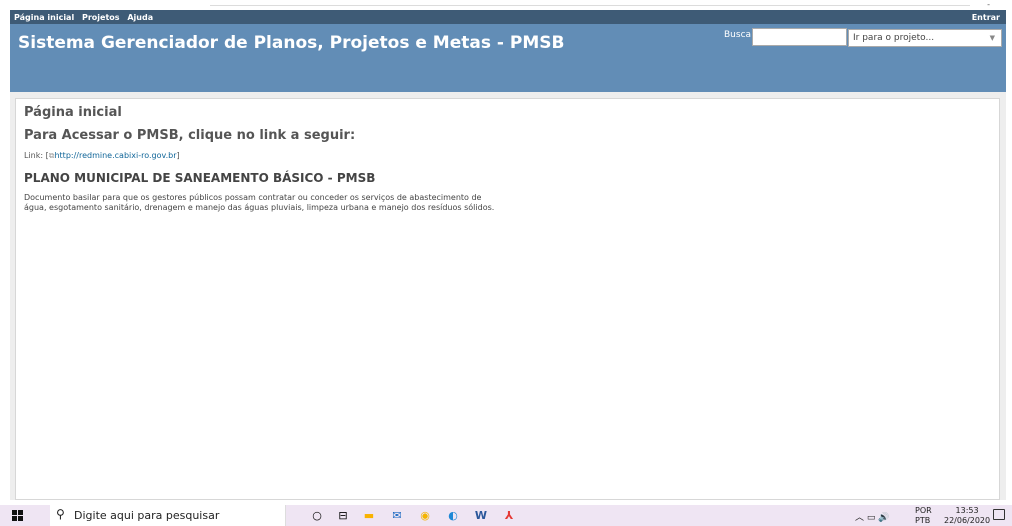  What do you see at coordinates (507, 156) in the screenshot?
I see `link-line: Link: [⧉http://redmine.cabixi-ro.gov.br]` at bounding box center [507, 156].